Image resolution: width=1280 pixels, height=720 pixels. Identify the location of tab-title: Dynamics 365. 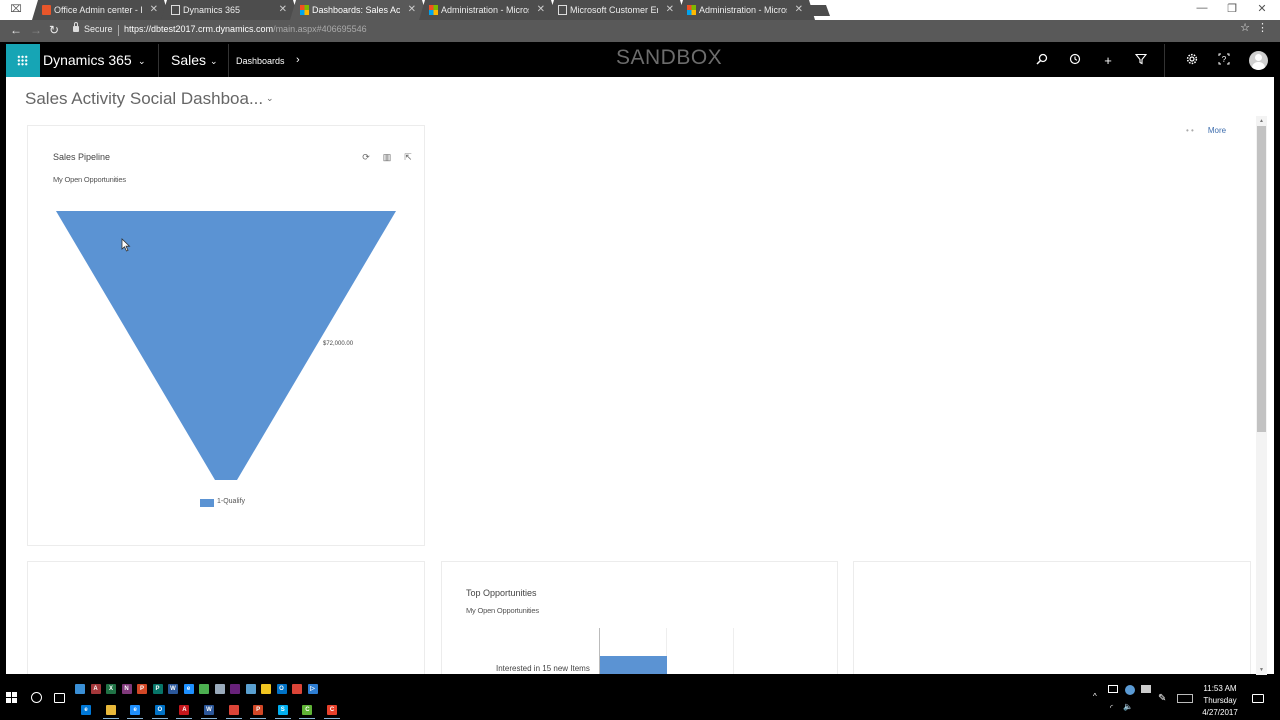
(212, 10).